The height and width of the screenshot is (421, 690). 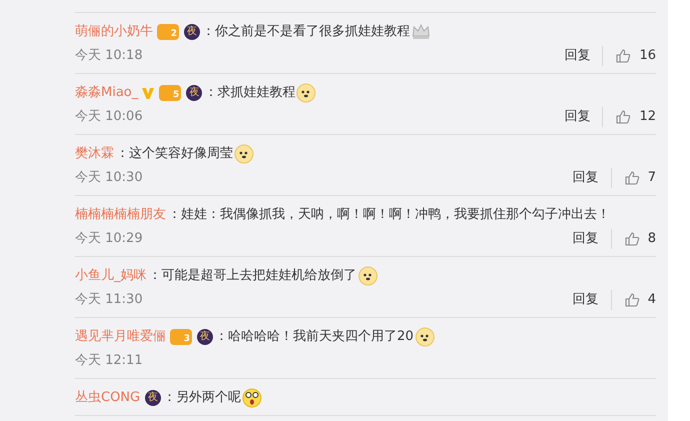 What do you see at coordinates (252, 276) in the screenshot?
I see `comment-text: ：可能是超哥上去把娃娃机给放倒了` at bounding box center [252, 276].